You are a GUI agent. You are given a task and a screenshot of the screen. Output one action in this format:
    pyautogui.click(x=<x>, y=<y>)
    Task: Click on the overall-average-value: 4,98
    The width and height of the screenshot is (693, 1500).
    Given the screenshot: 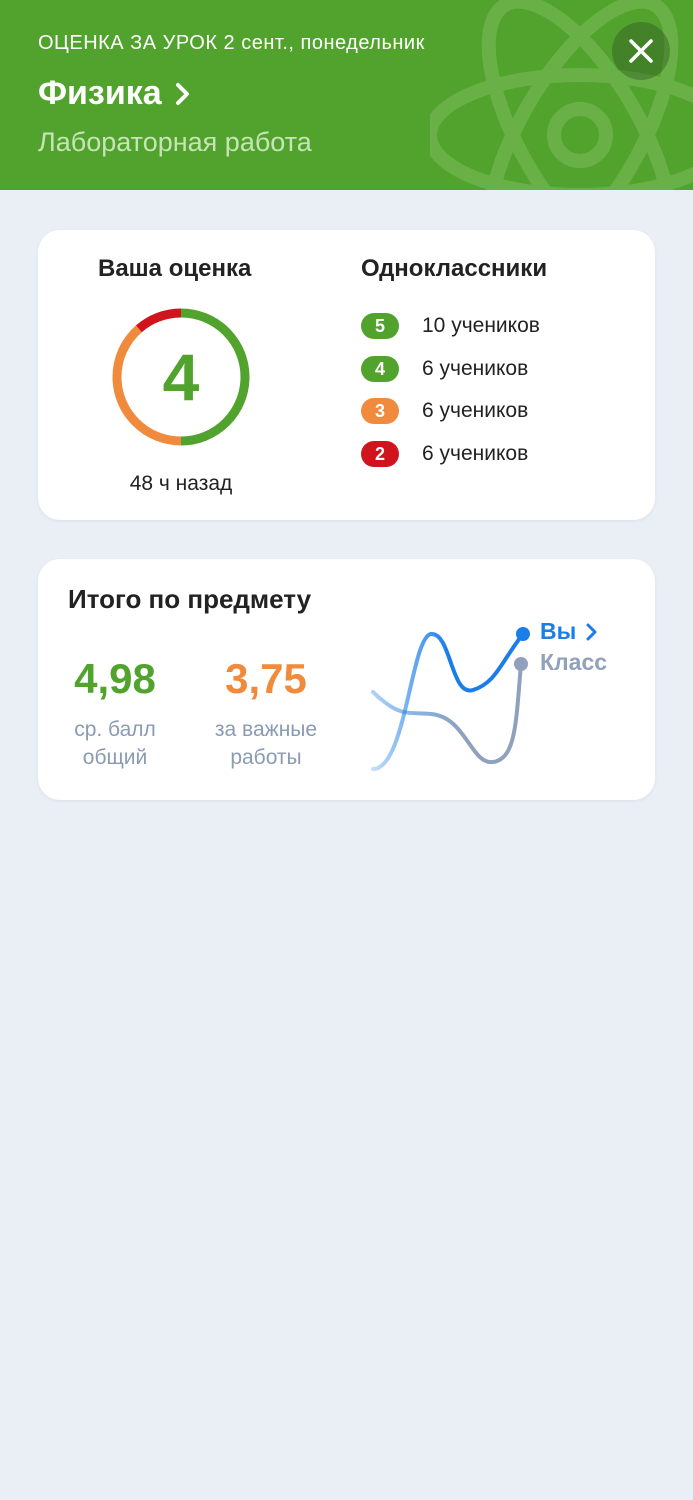 What is the action you would take?
    pyautogui.click(x=115, y=678)
    